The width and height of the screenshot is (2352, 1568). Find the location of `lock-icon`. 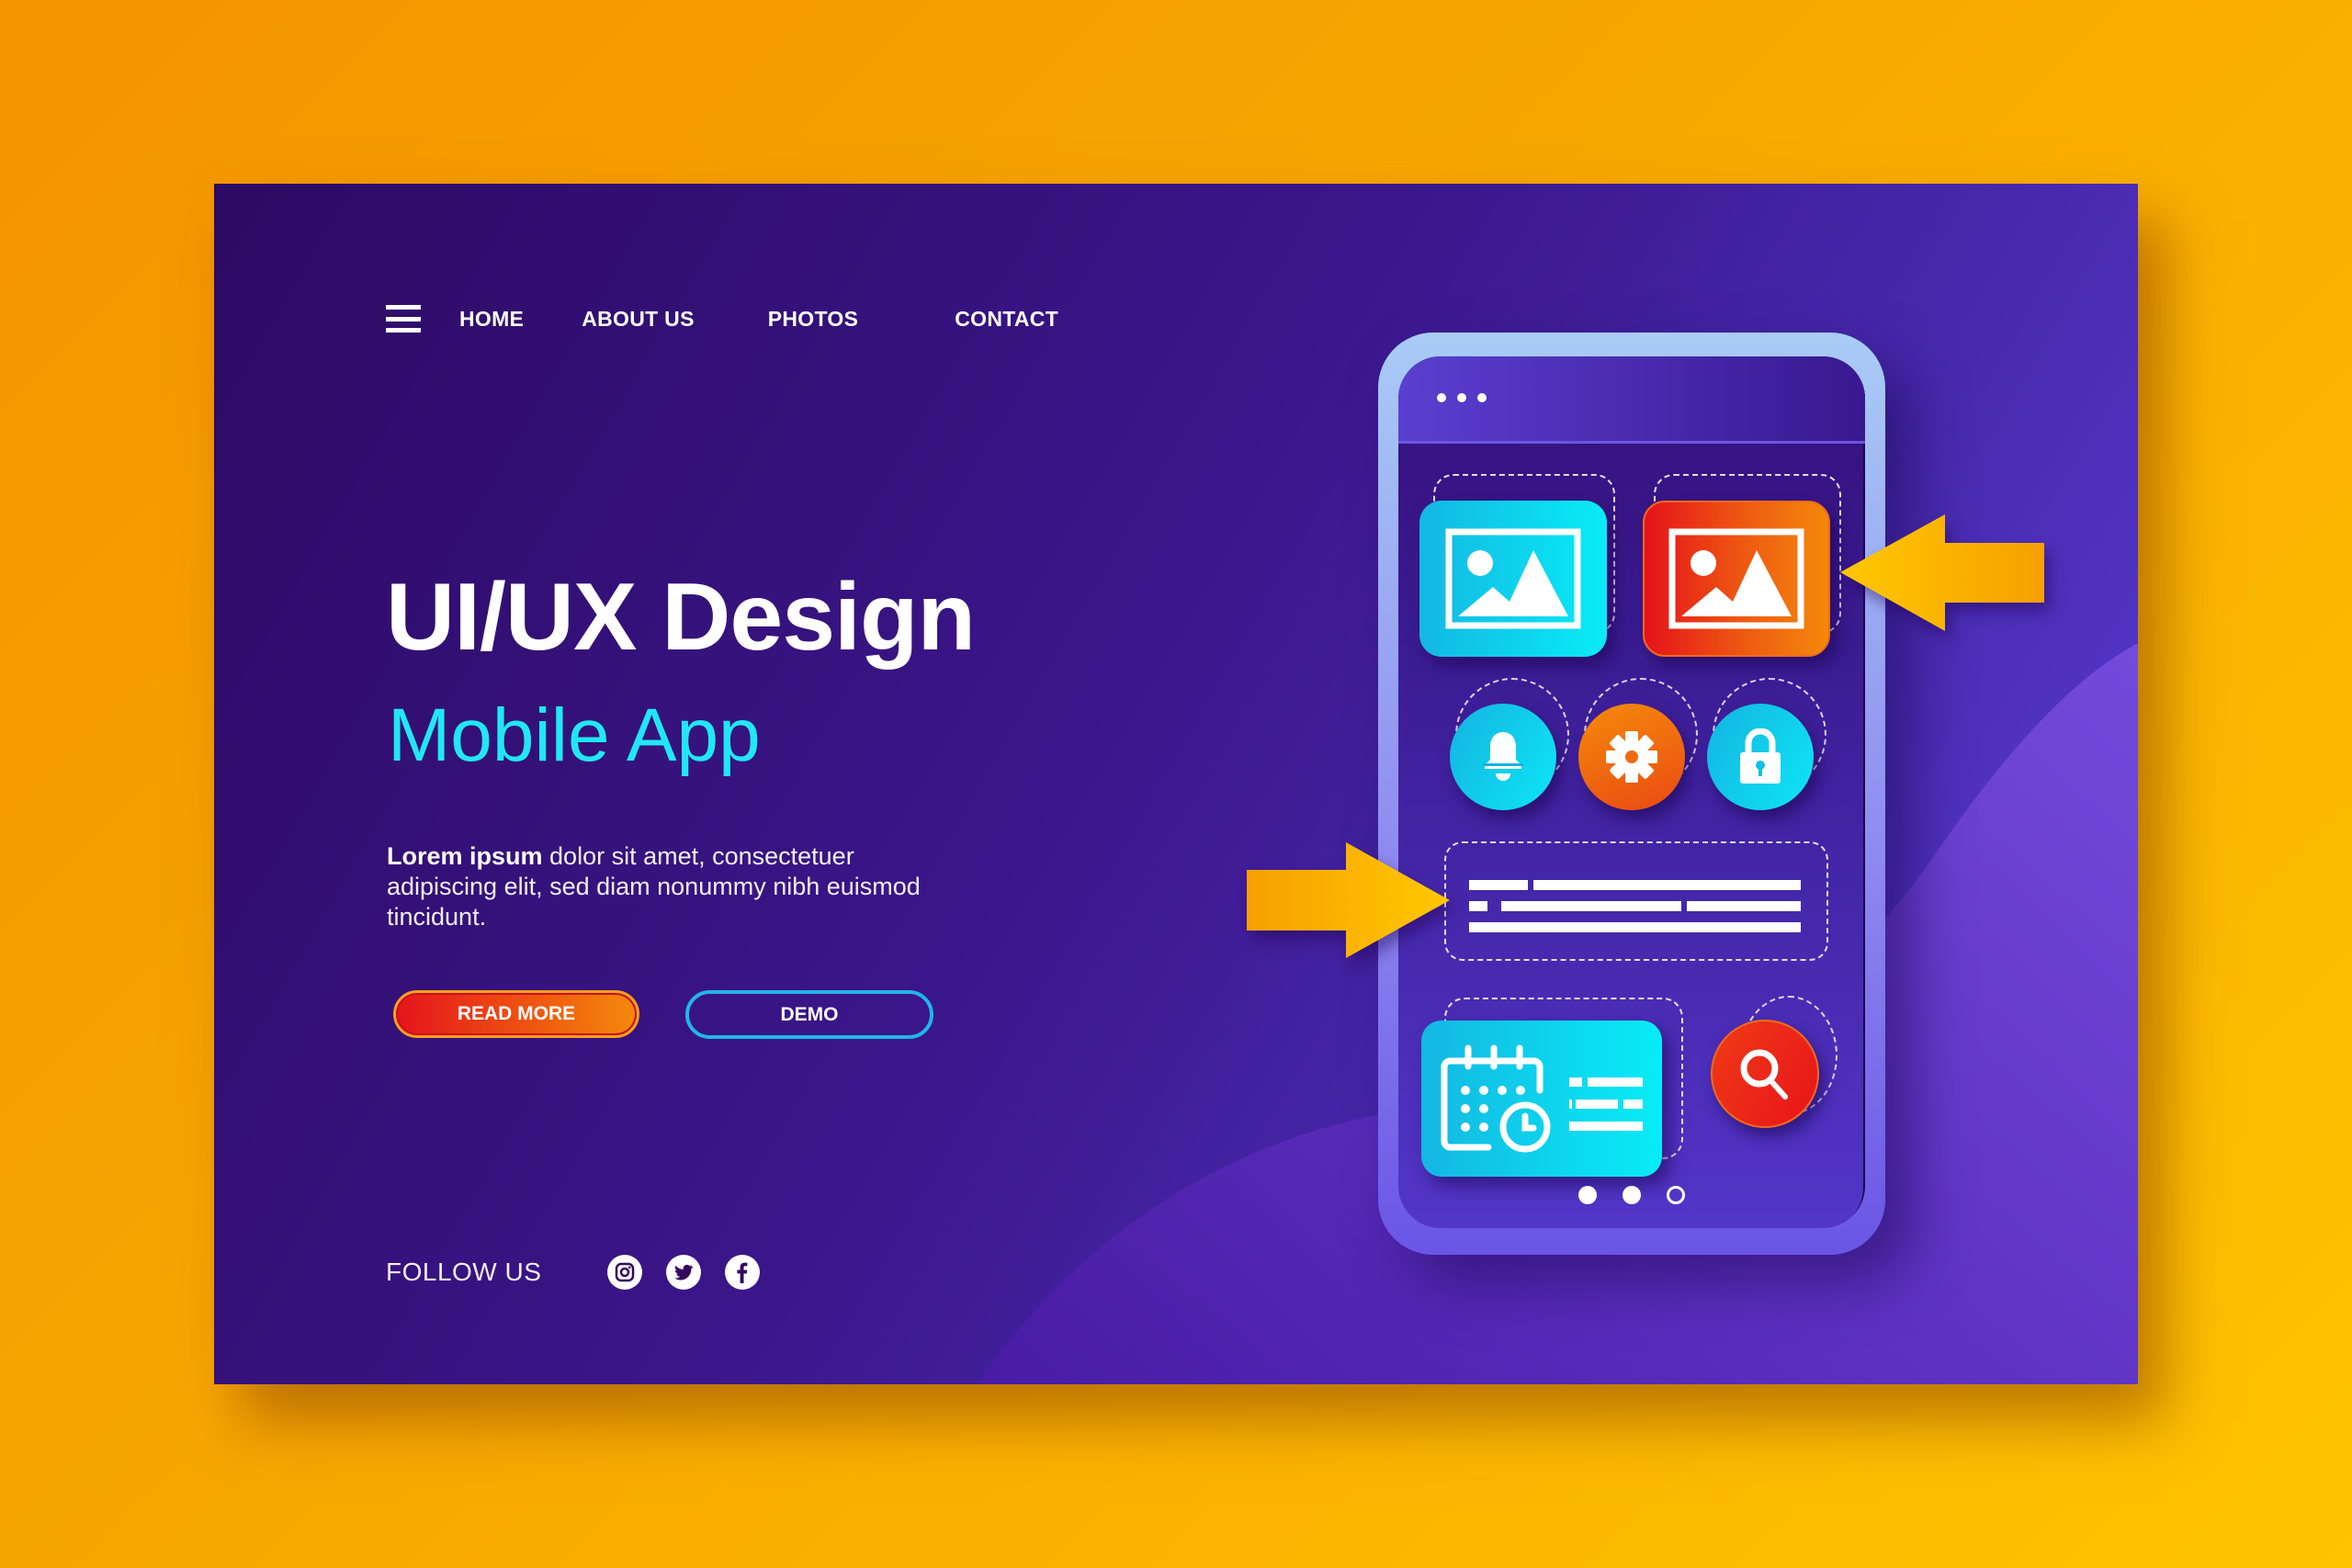

lock-icon is located at coordinates (1760, 756).